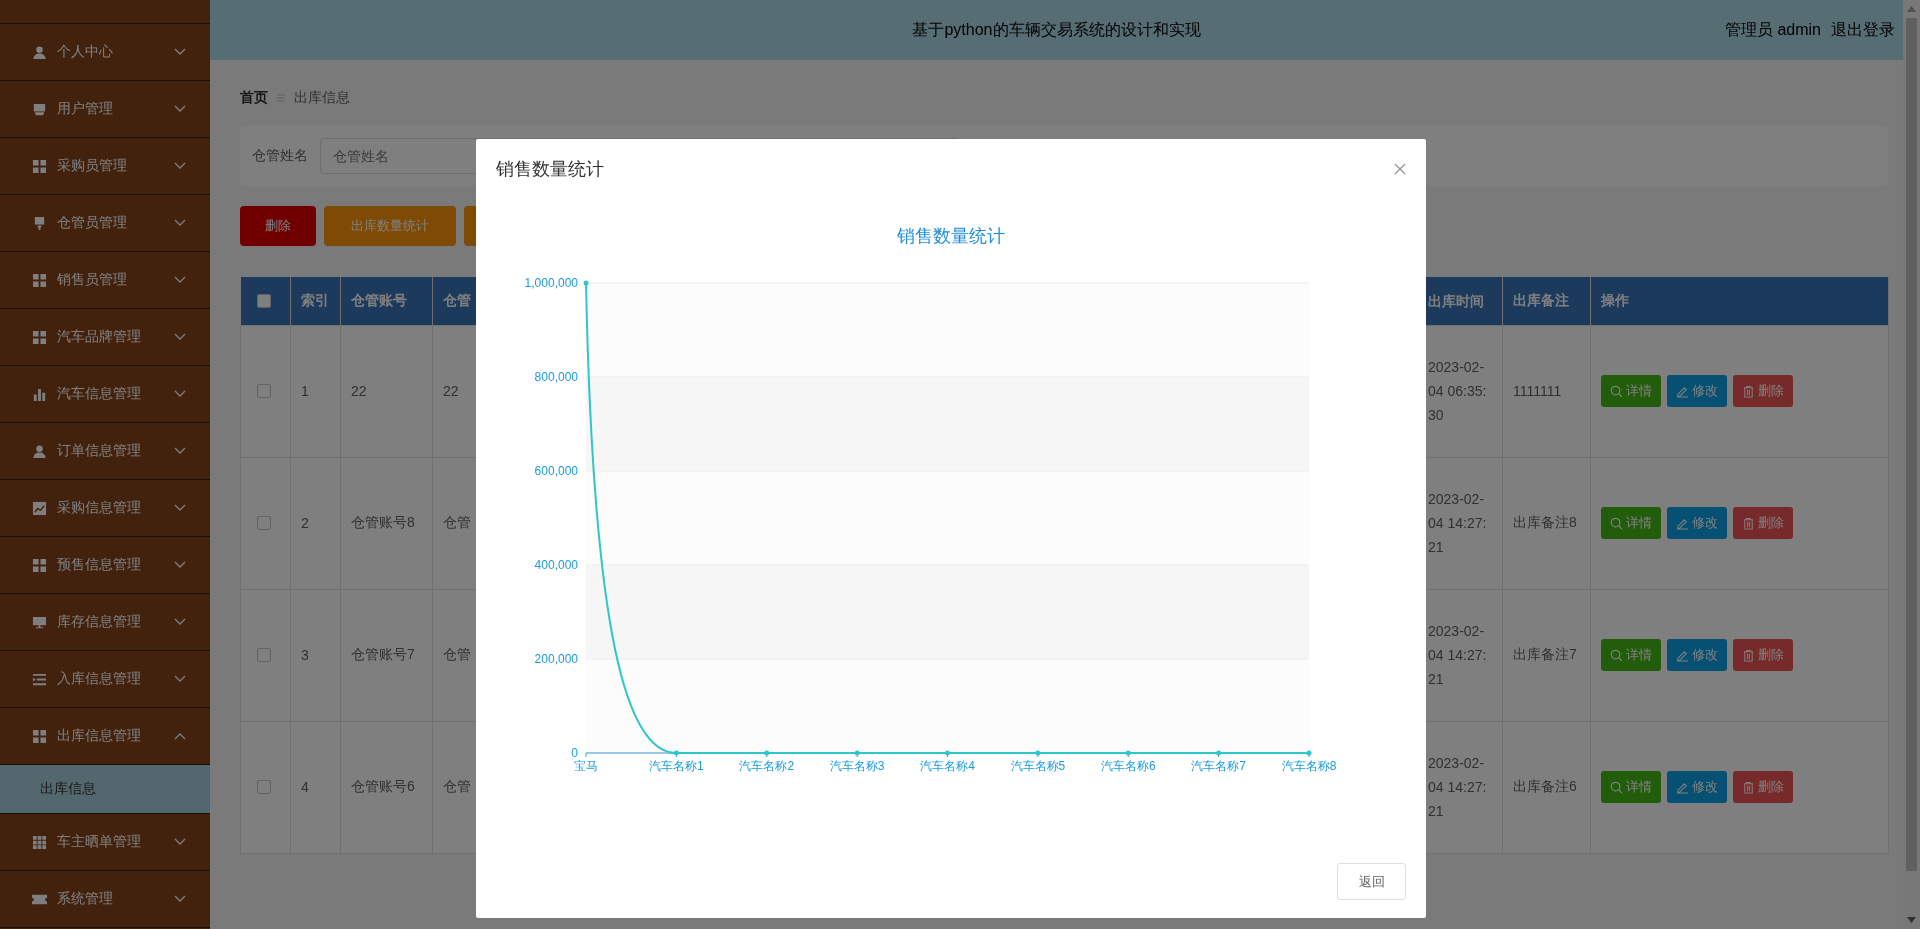 The width and height of the screenshot is (1920, 929). What do you see at coordinates (99, 842) in the screenshot?
I see `sidebar-label: 车主晒单管理` at bounding box center [99, 842].